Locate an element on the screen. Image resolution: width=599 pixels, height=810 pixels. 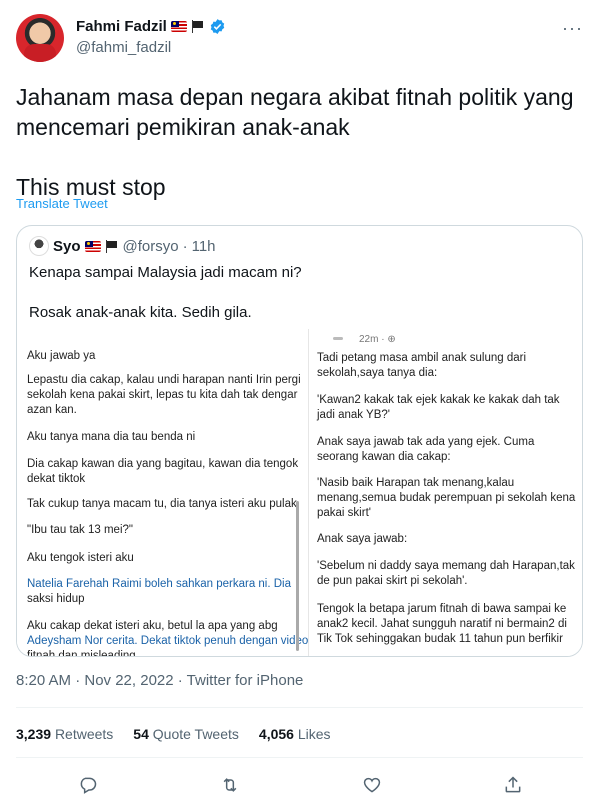
quoted-tweet-header: Syo @forsyo · 11h is located at coordinates (122, 246).